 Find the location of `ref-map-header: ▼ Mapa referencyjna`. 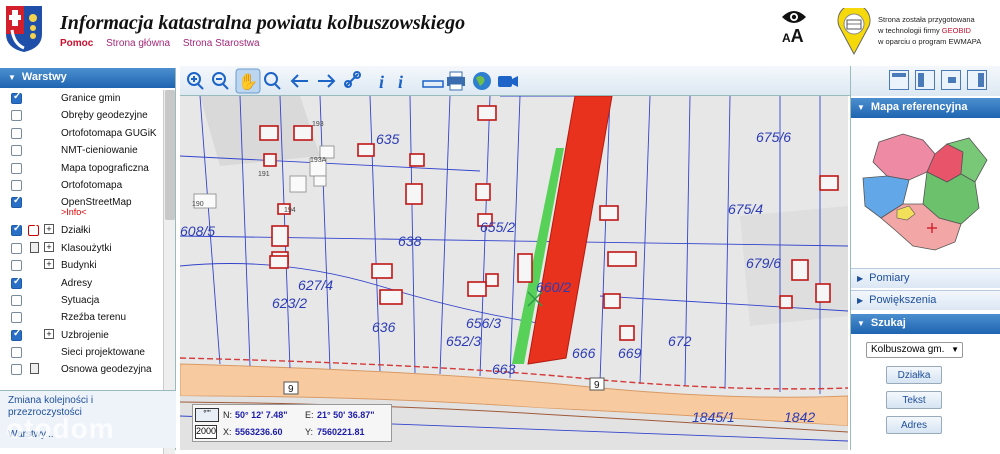

ref-map-header: ▼ Mapa referencyjna is located at coordinates (925, 108).